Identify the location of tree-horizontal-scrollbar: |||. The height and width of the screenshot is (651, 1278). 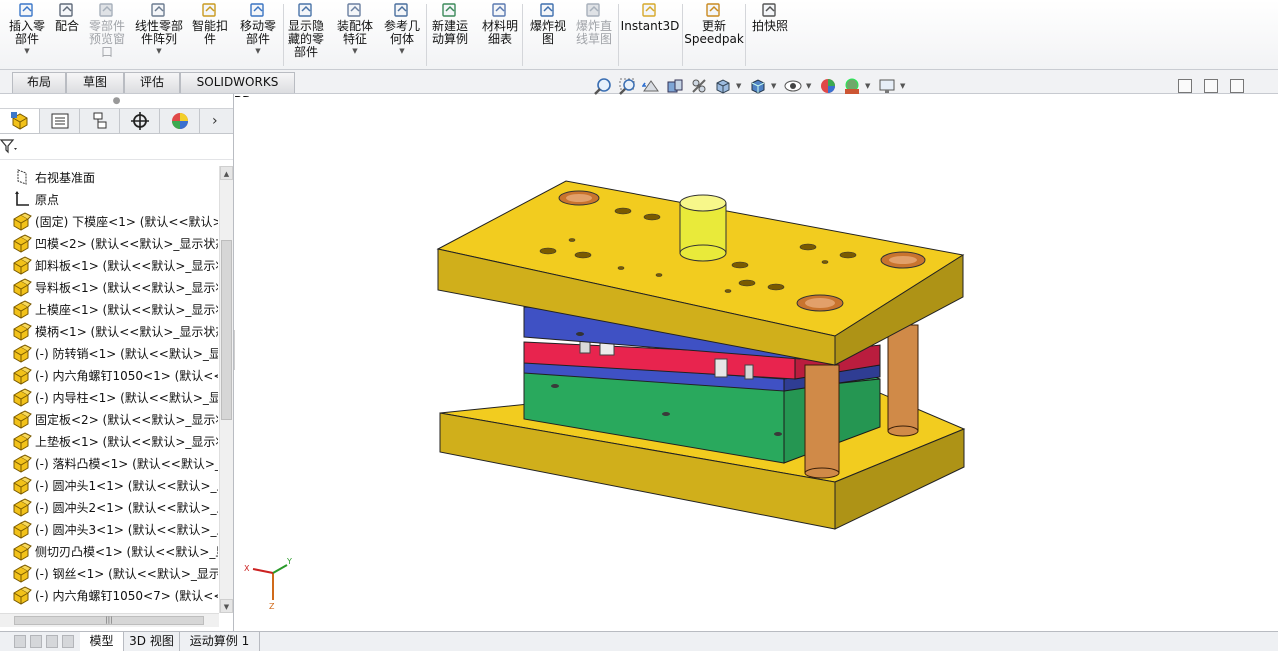
(109, 620).